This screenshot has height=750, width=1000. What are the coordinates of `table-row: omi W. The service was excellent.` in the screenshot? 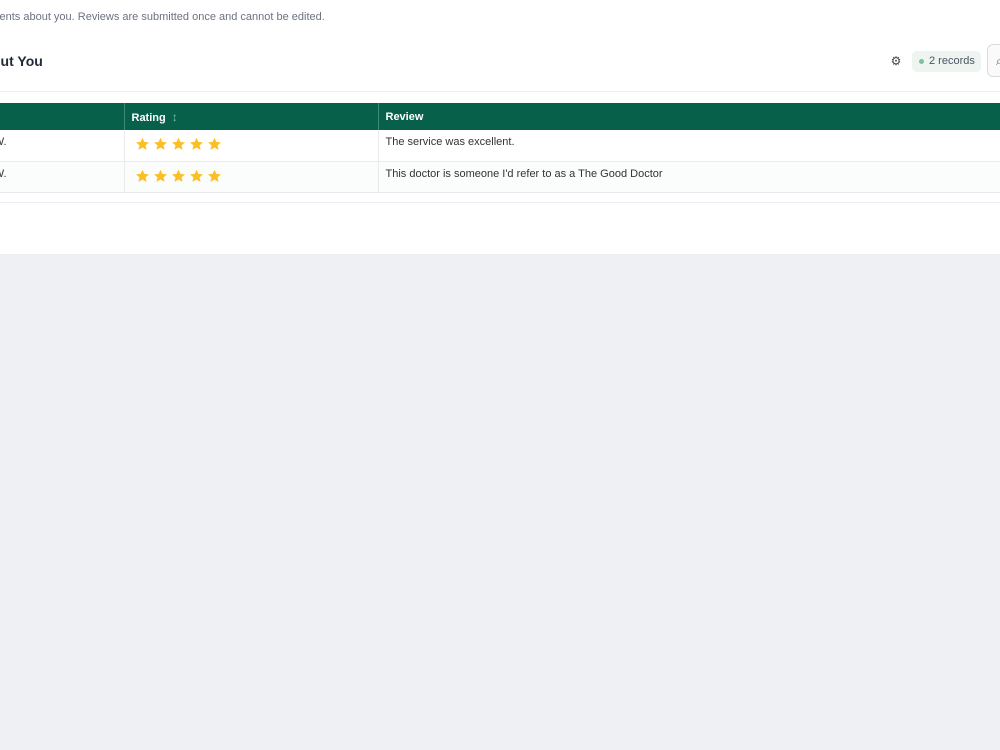 It's located at (500, 146).